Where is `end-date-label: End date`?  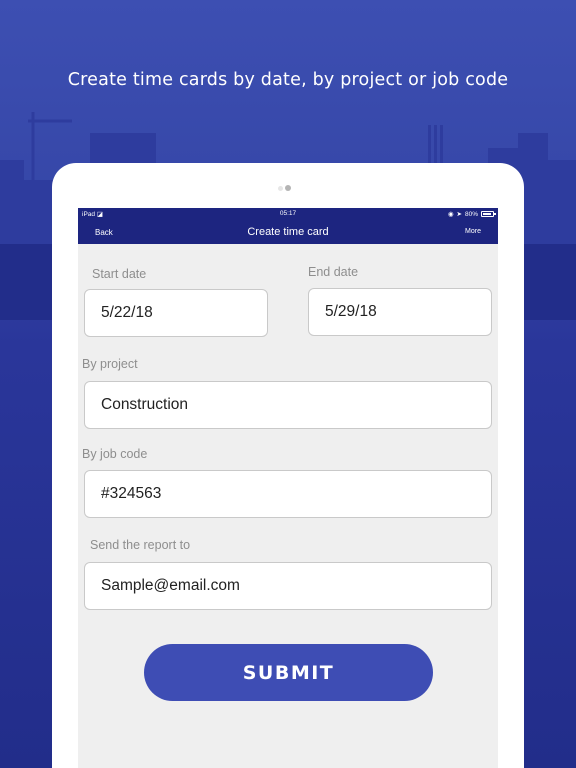 end-date-label: End date is located at coordinates (333, 272).